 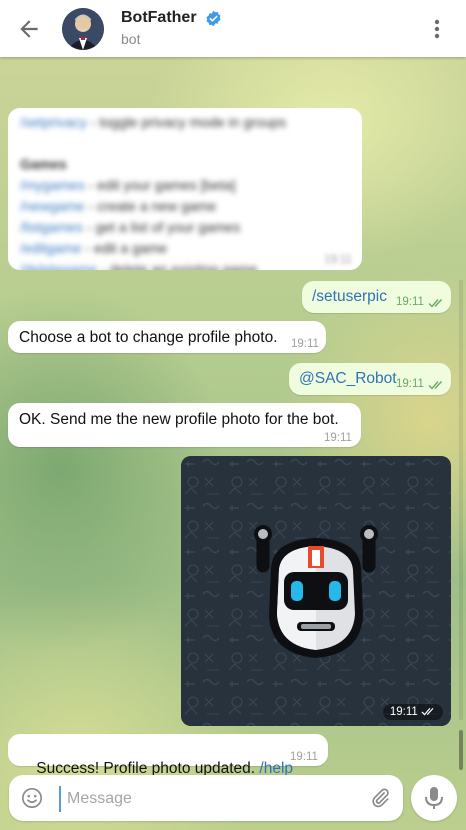 What do you see at coordinates (213, 18) in the screenshot?
I see `verified-badge-icon` at bounding box center [213, 18].